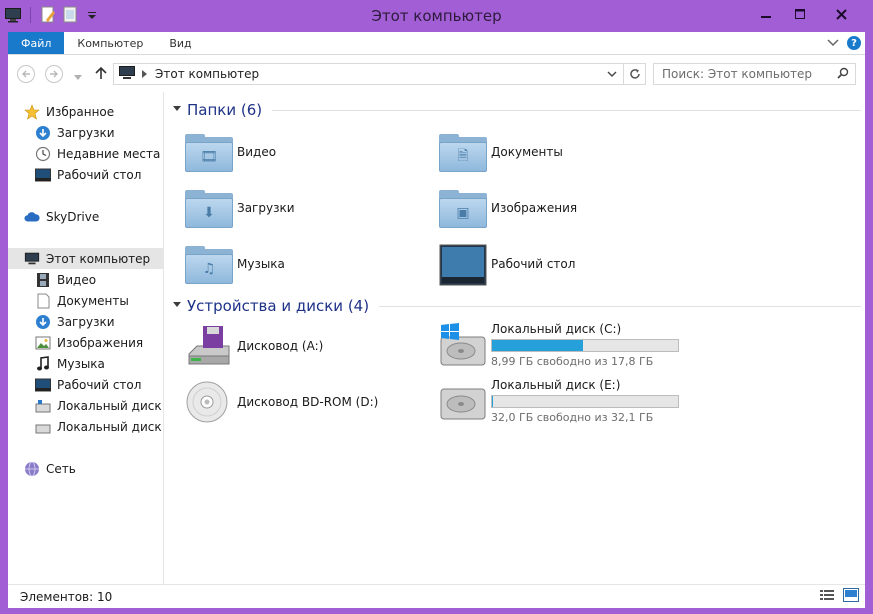 Image resolution: width=873 pixels, height=614 pixels. What do you see at coordinates (747, 74) in the screenshot?
I see `search-input` at bounding box center [747, 74].